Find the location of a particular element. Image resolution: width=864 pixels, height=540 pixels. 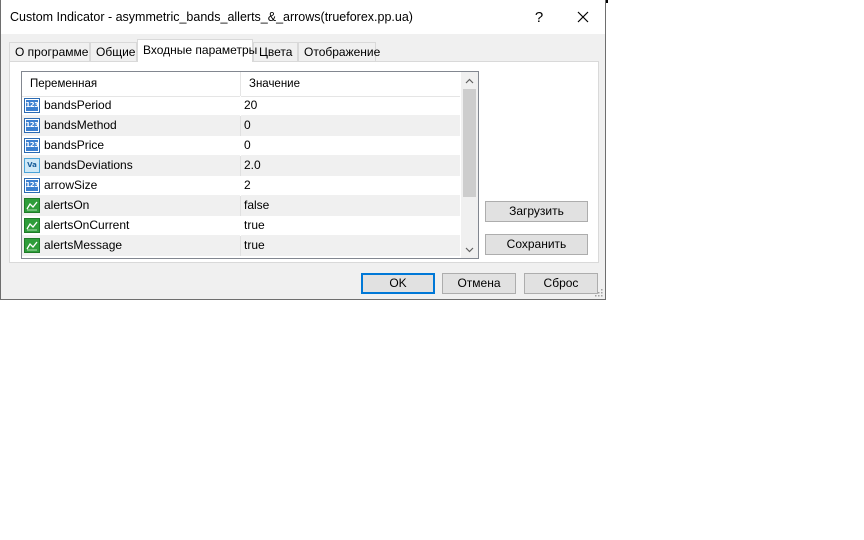

variable-cell: 123 arrowSize is located at coordinates (131, 186).